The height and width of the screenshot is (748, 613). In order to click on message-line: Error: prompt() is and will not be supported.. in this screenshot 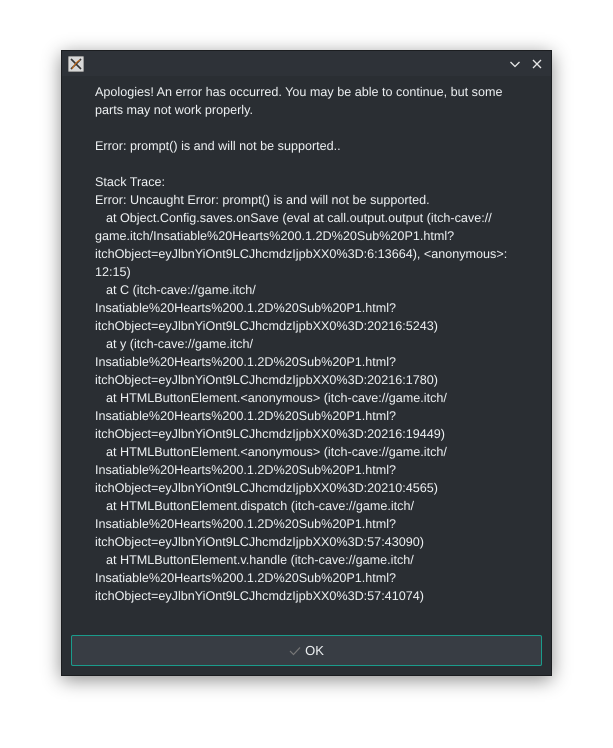, I will do `click(218, 146)`.